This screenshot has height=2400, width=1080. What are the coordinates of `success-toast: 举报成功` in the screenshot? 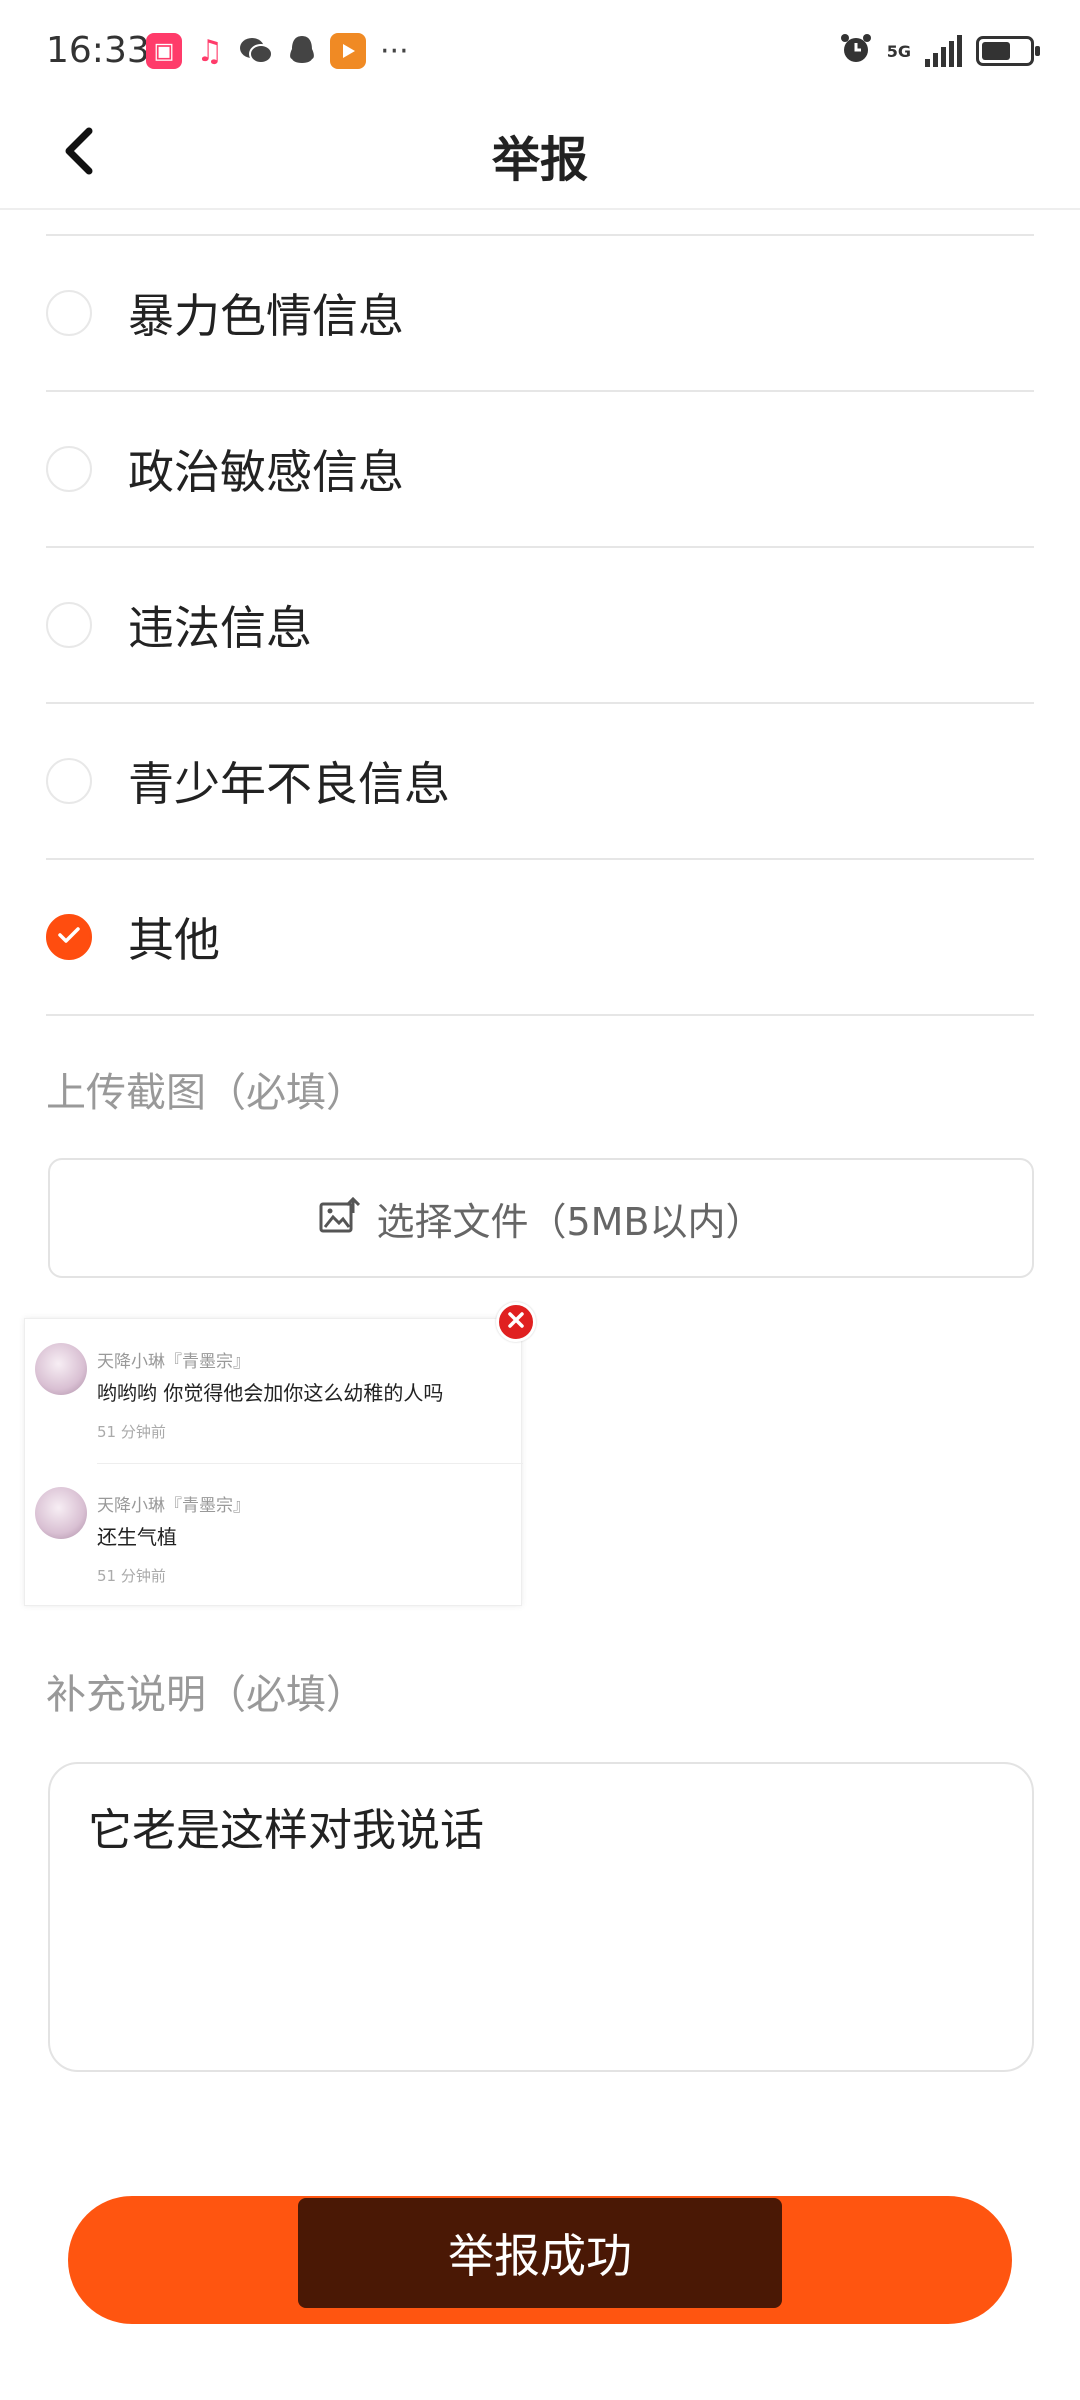 It's located at (540, 2253).